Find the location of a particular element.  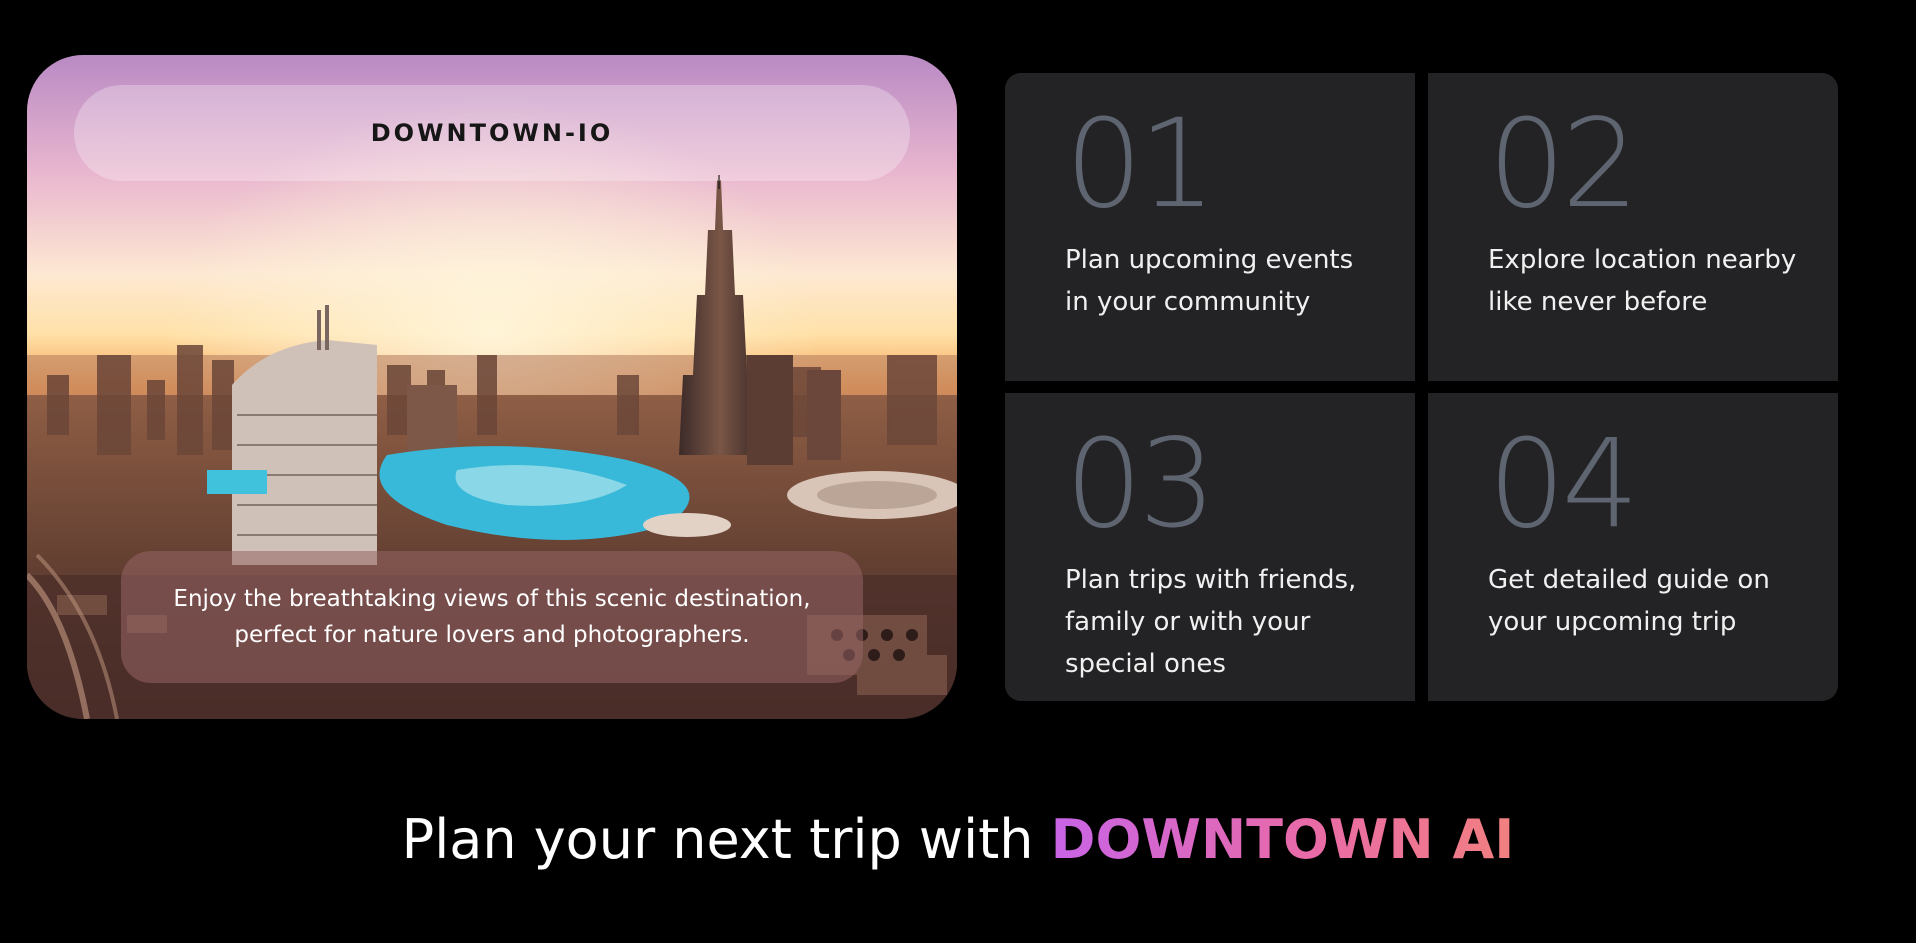

feature-number: 02 is located at coordinates (1563, 164).